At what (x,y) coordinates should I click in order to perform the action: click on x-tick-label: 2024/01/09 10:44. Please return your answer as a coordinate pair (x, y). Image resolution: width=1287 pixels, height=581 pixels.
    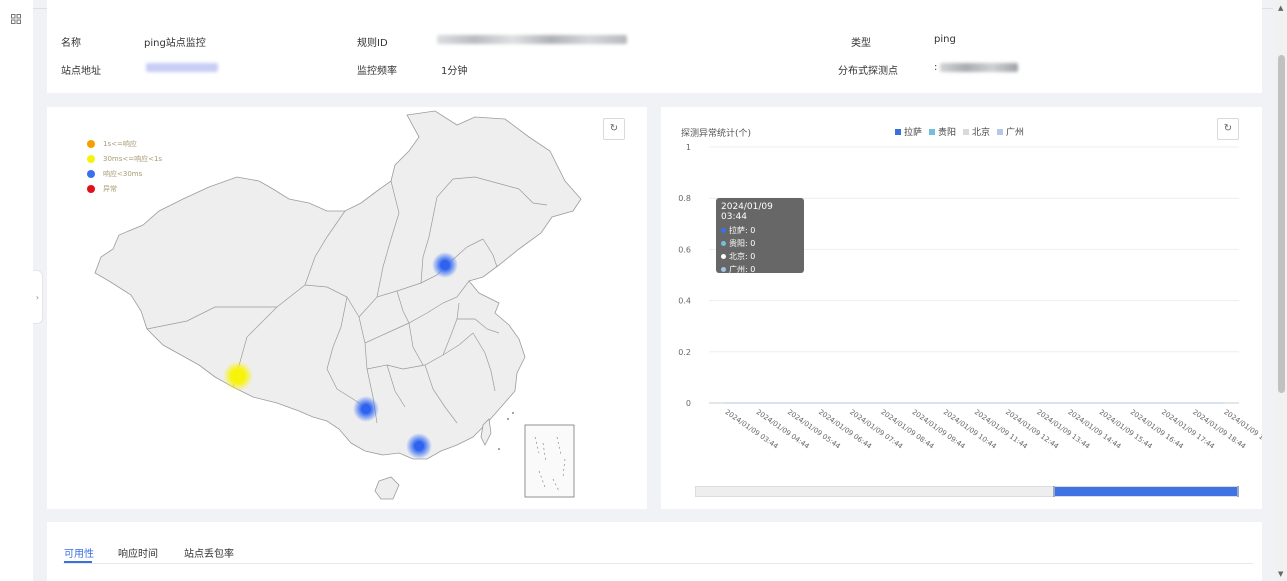
    Looking at the image, I should click on (970, 429).